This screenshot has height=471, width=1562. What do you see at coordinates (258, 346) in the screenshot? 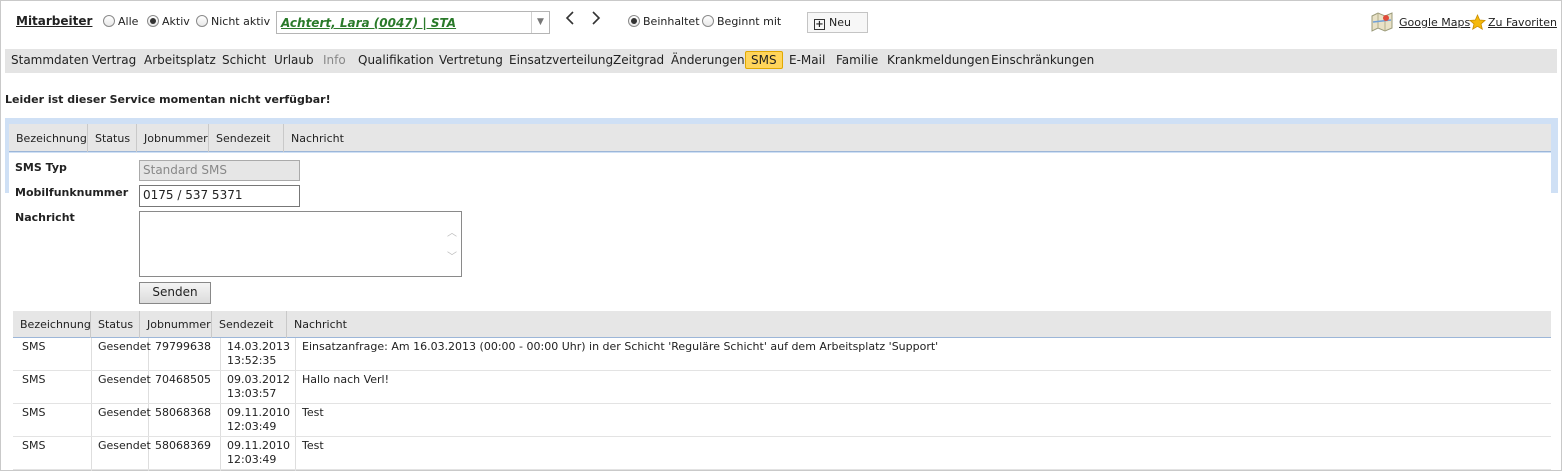
I see `row-date: 14.03.2013` at bounding box center [258, 346].